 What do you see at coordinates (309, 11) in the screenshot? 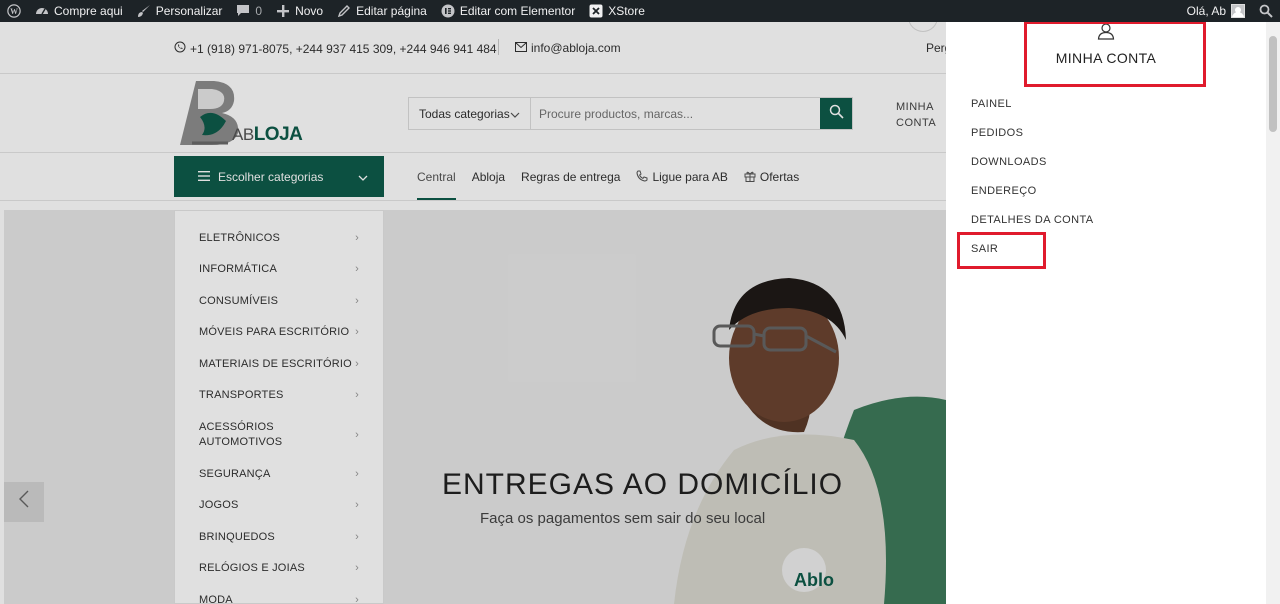
I see `admin-item-label: Novo` at bounding box center [309, 11].